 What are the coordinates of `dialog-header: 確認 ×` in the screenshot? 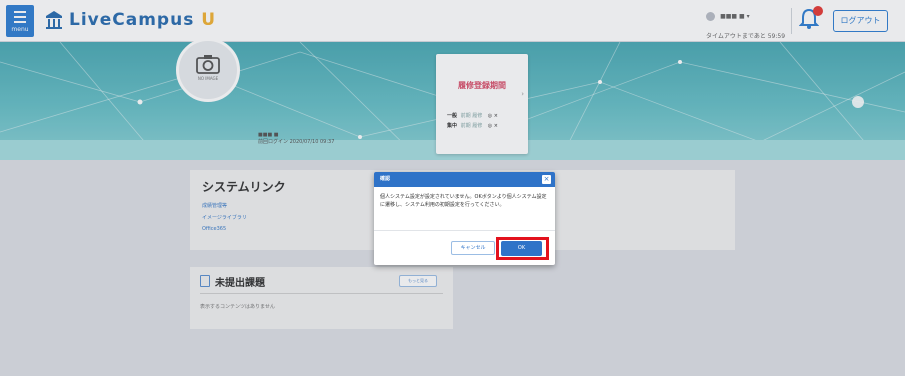 It's located at (464, 179).